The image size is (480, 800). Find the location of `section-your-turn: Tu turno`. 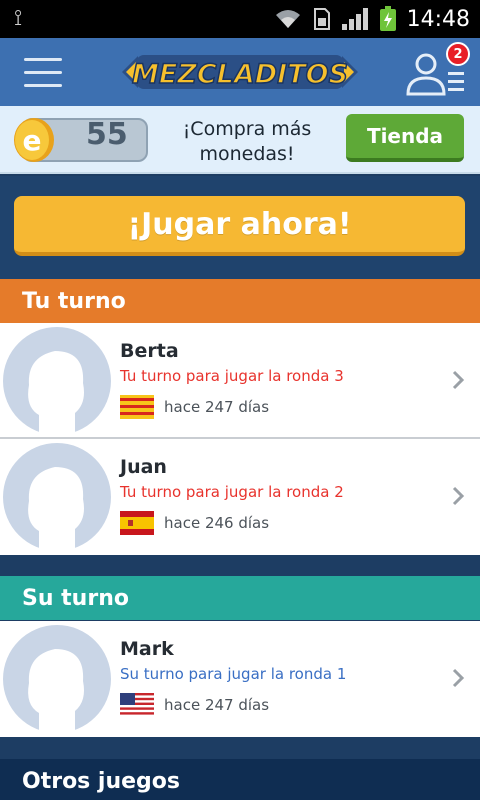

section-your-turn: Tu turno is located at coordinates (240, 301).